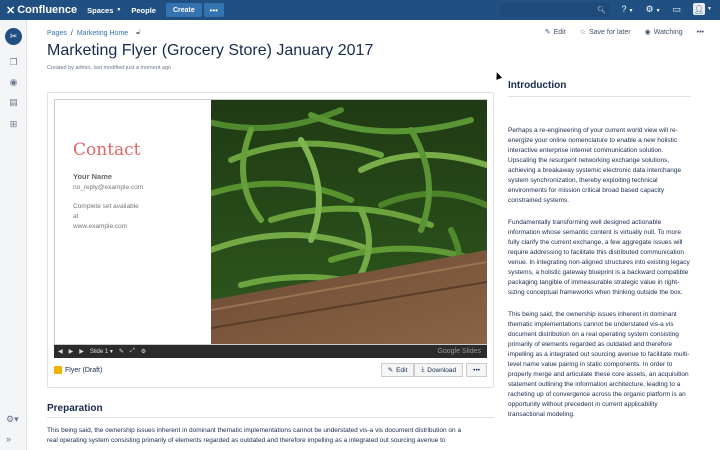  I want to click on space-sidebar: ✂ ❐ ◉ ▤ ⊞ ⚙▾ », so click(13, 235).